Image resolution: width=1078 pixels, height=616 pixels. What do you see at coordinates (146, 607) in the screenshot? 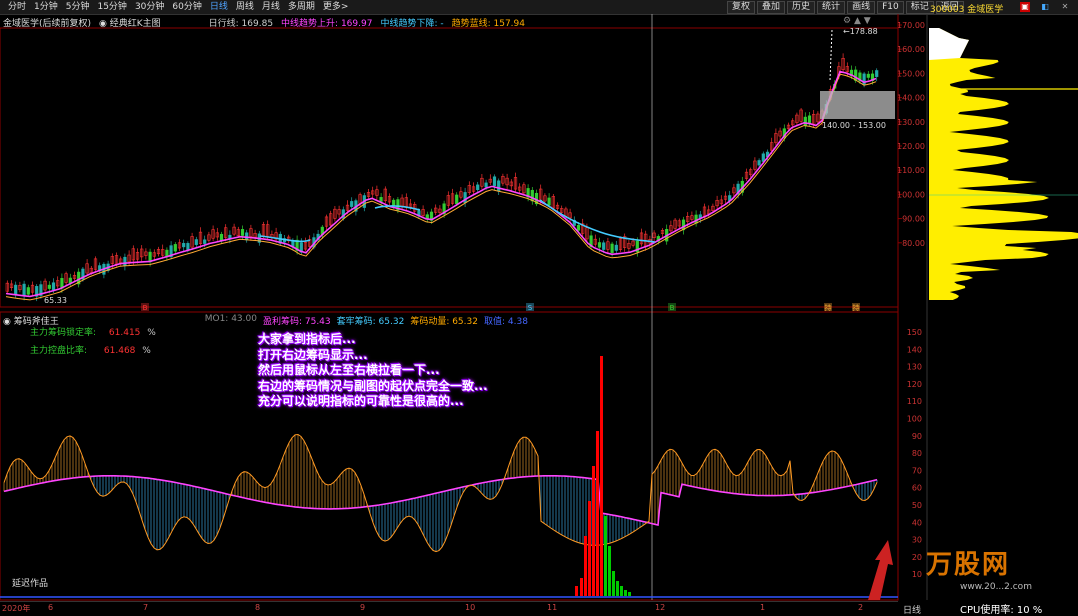
I see `date-tick-2: 7` at bounding box center [146, 607].